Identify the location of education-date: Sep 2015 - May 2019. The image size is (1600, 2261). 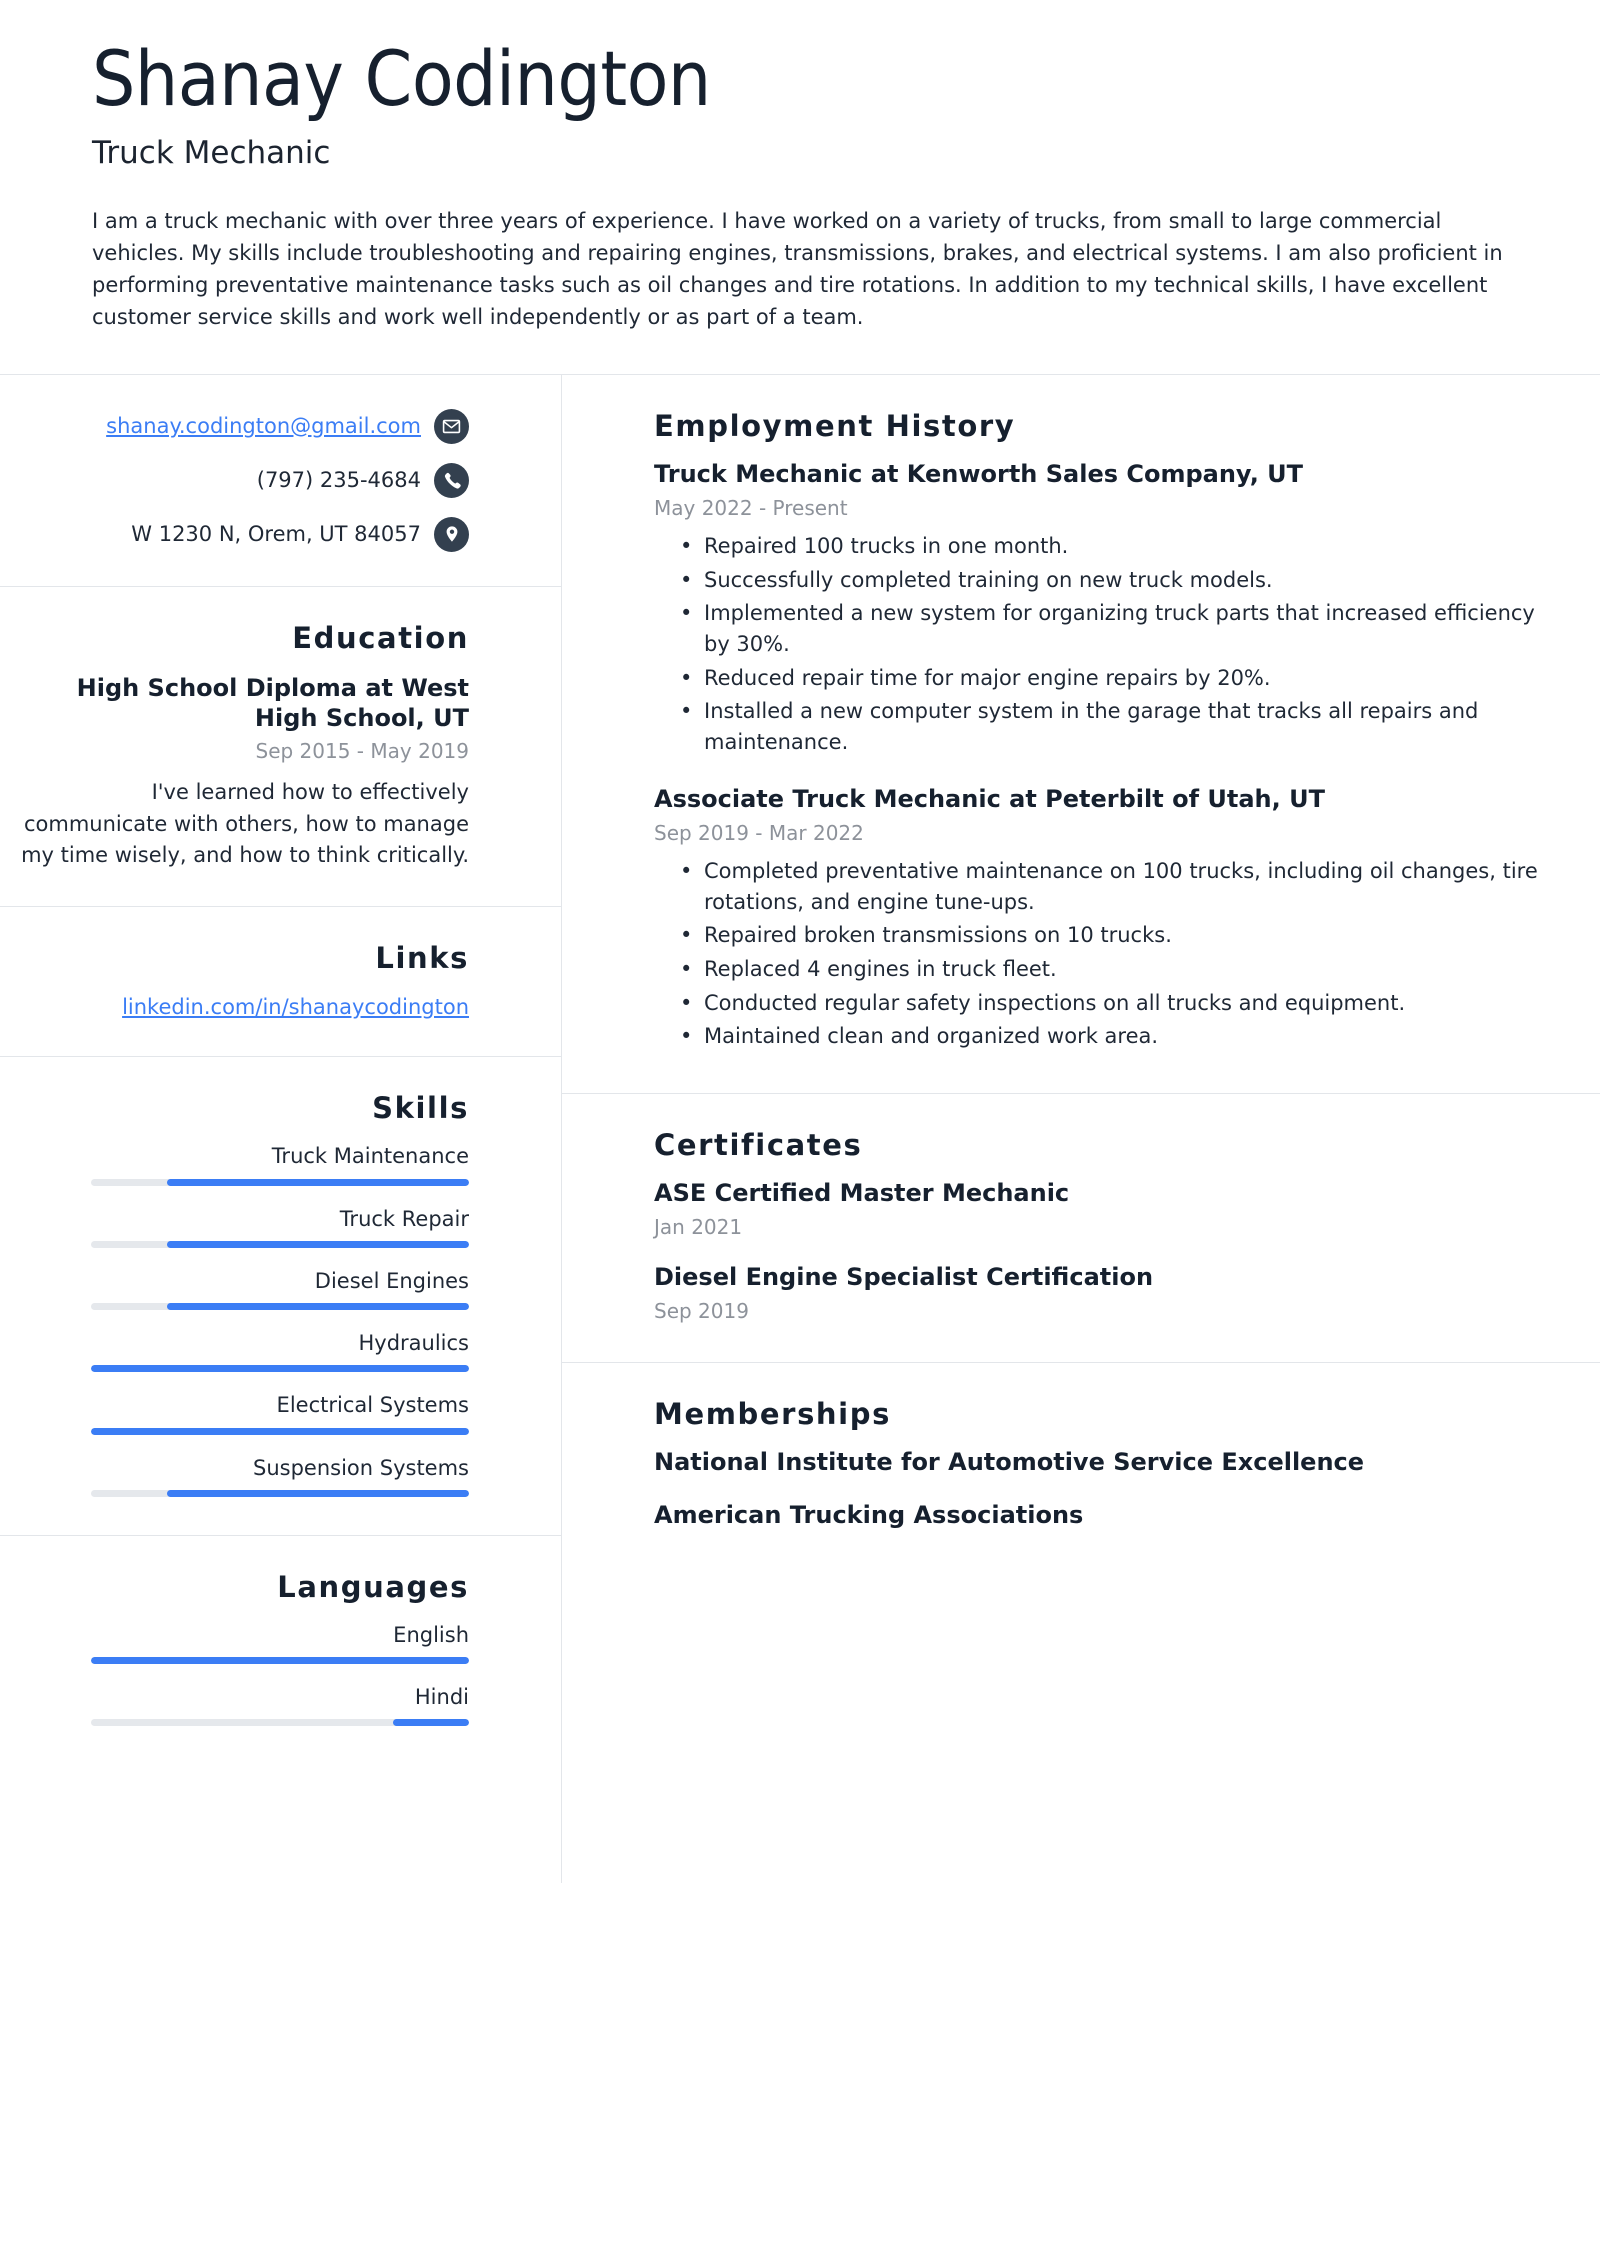
(362, 751).